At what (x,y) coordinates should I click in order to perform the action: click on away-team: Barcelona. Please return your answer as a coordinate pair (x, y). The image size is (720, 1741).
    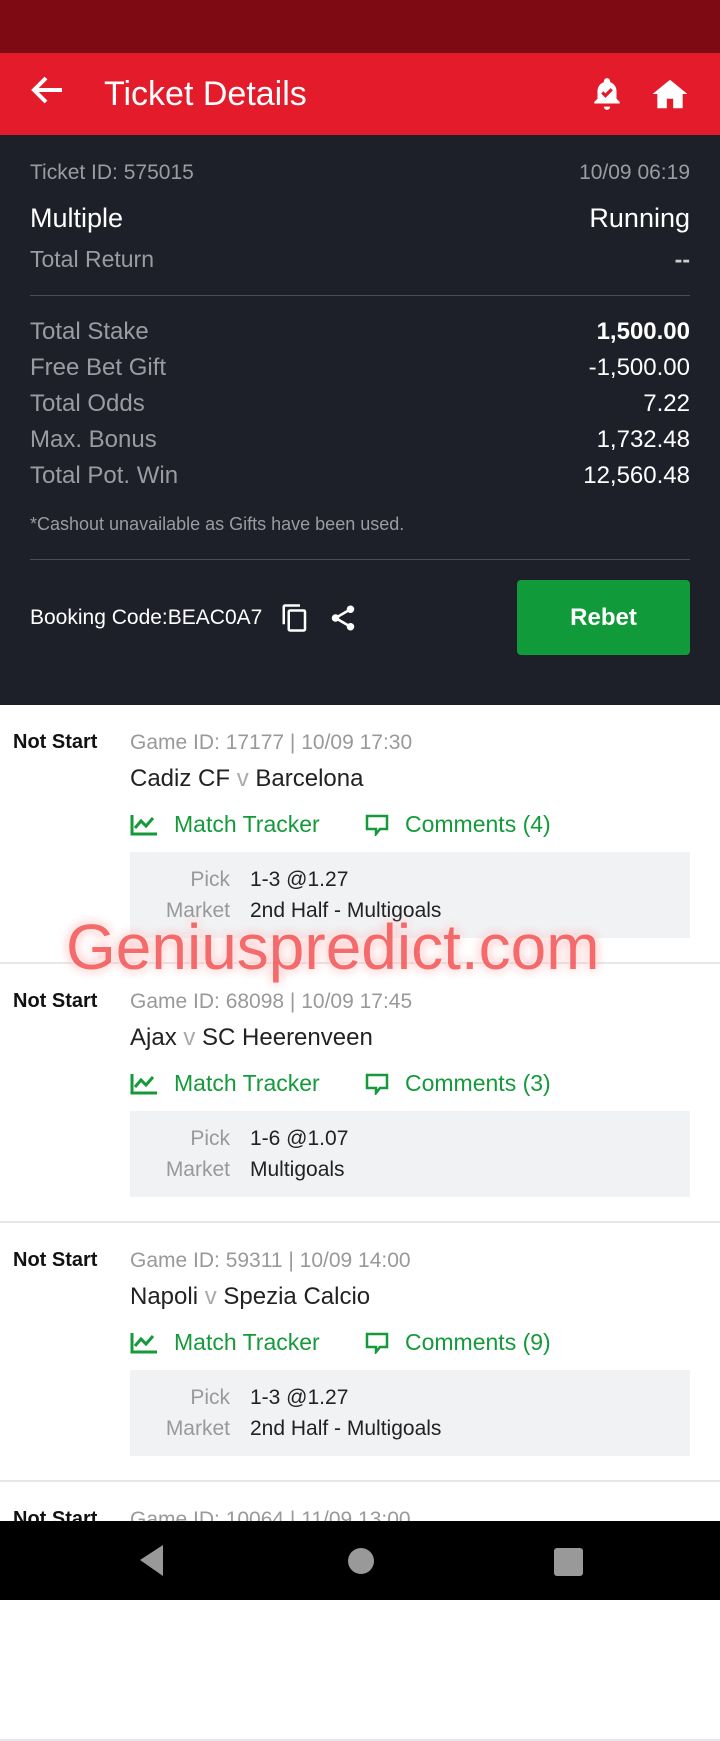
    Looking at the image, I should click on (309, 778).